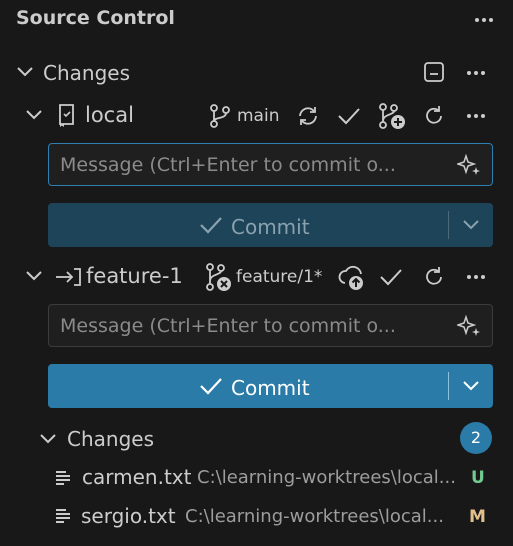 This screenshot has width=513, height=546. Describe the element at coordinates (110, 439) in the screenshot. I see `changes-group-label: Changes` at that location.